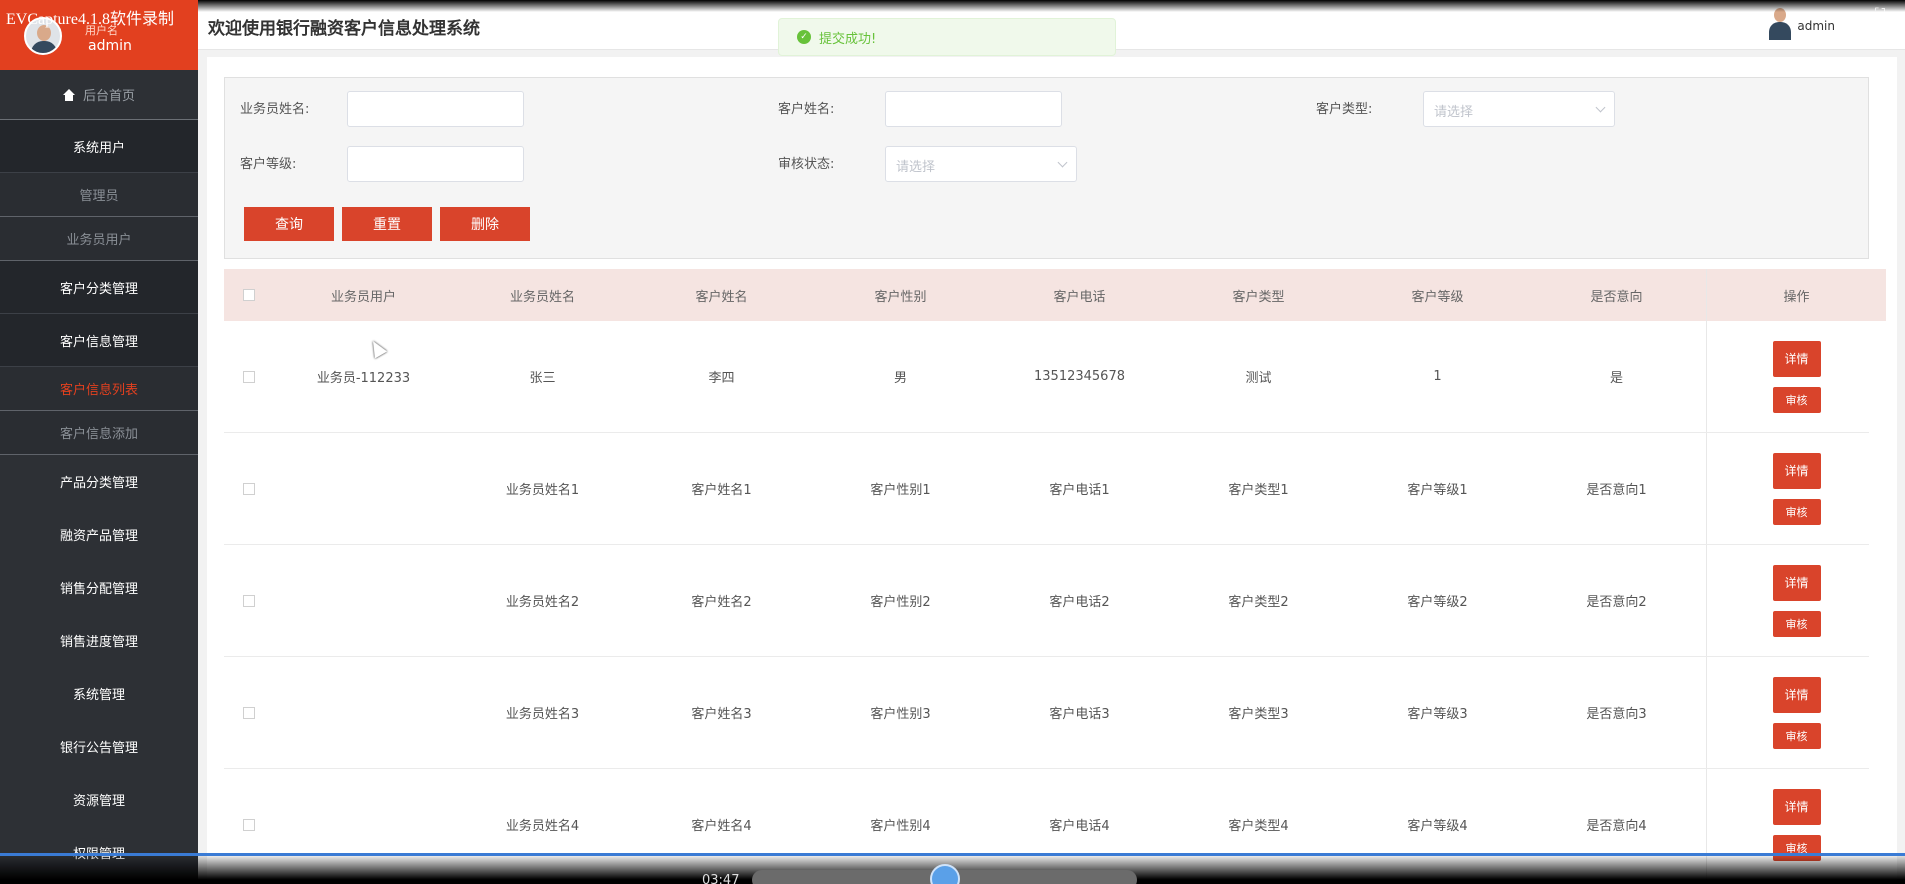 Image resolution: width=1905 pixels, height=884 pixels. What do you see at coordinates (1258, 378) in the screenshot?
I see `table-cell: 测试` at bounding box center [1258, 378].